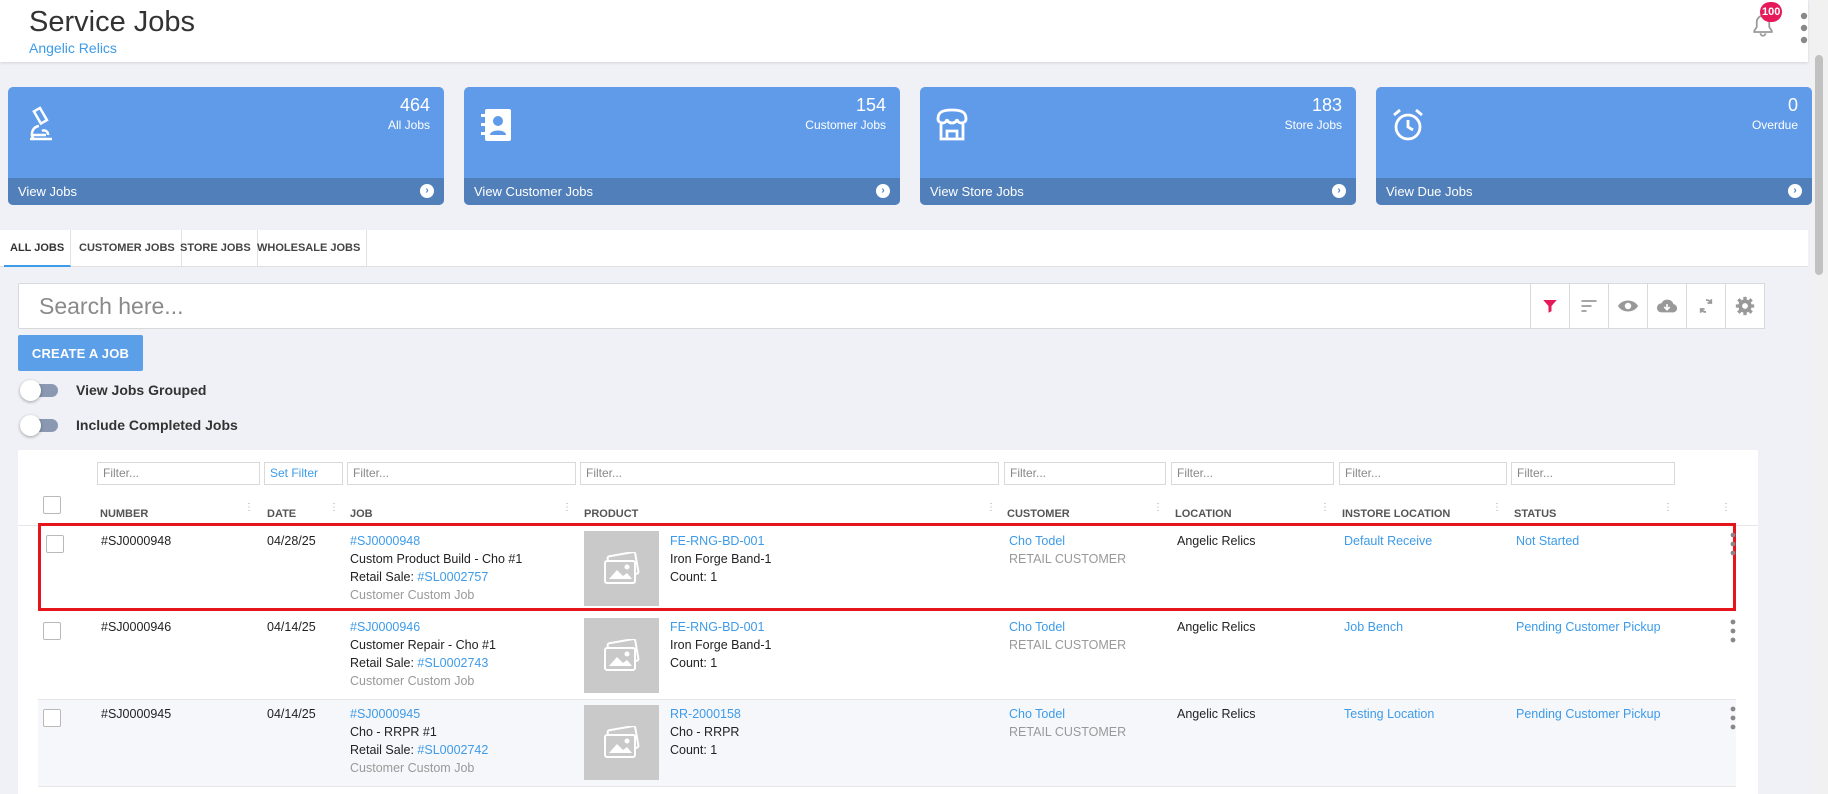  Describe the element at coordinates (47, 191) in the screenshot. I see `view-jobs-link: View Jobs` at that location.